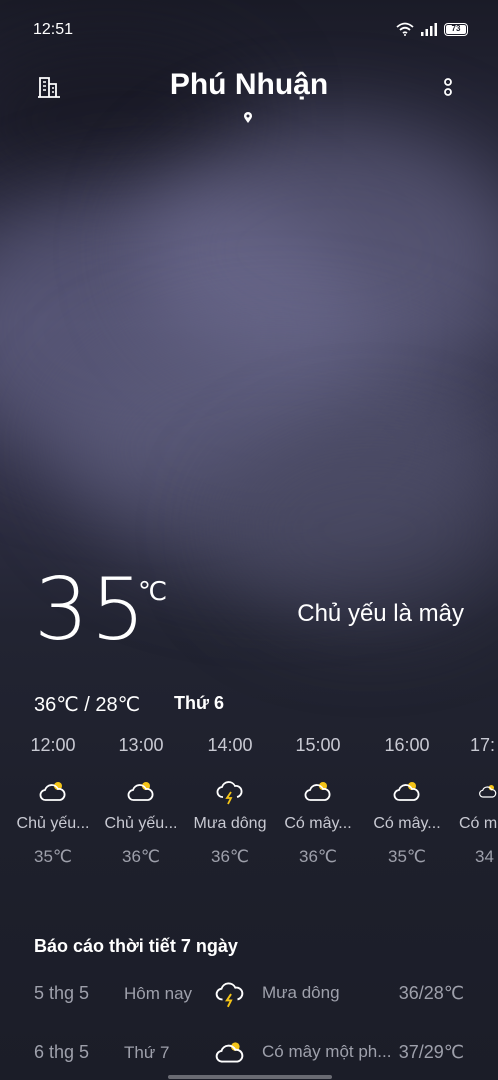 The image size is (498, 1080). I want to click on forecast-date: 6 thg 5, so click(62, 1052).